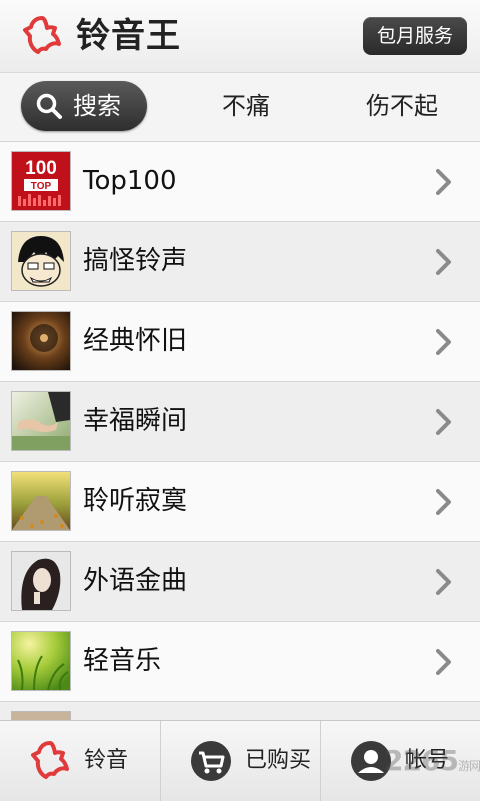 The width and height of the screenshot is (480, 801). What do you see at coordinates (135, 341) in the screenshot?
I see `list-item-label: 经典怀旧` at bounding box center [135, 341].